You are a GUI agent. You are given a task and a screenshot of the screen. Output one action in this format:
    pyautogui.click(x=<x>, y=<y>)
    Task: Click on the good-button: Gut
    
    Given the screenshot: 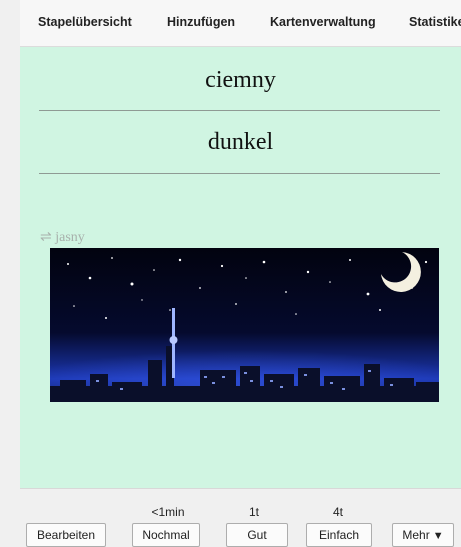 What is the action you would take?
    pyautogui.click(x=257, y=535)
    